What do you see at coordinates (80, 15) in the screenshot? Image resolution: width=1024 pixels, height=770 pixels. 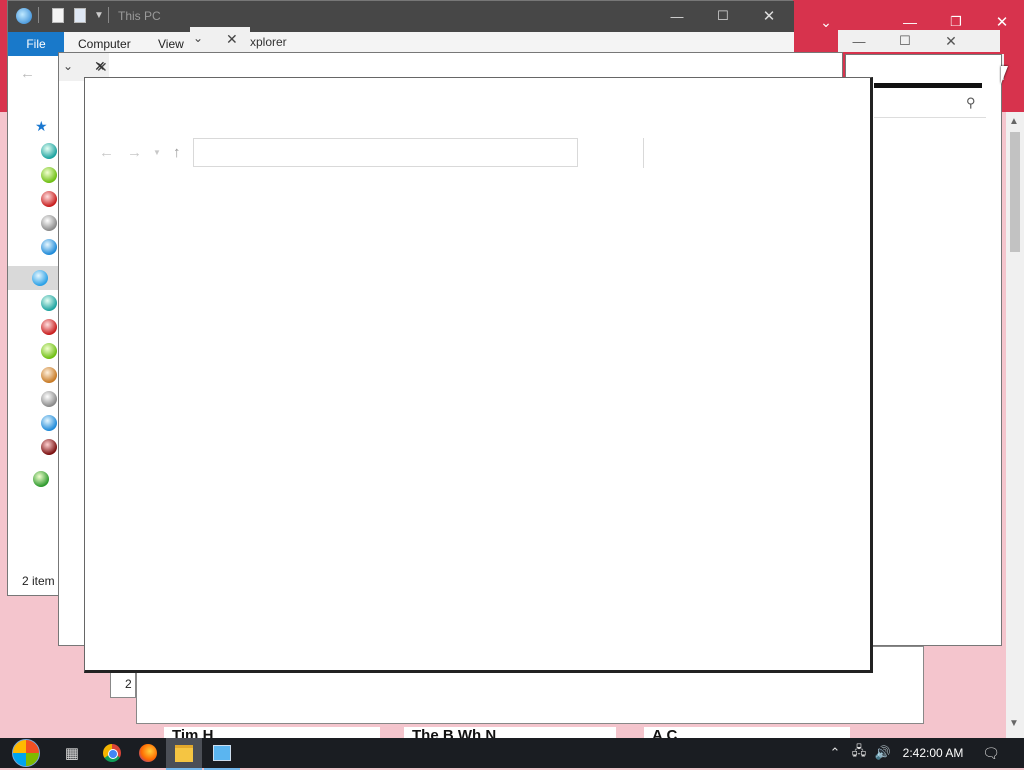 I see `new-folder-icon` at bounding box center [80, 15].